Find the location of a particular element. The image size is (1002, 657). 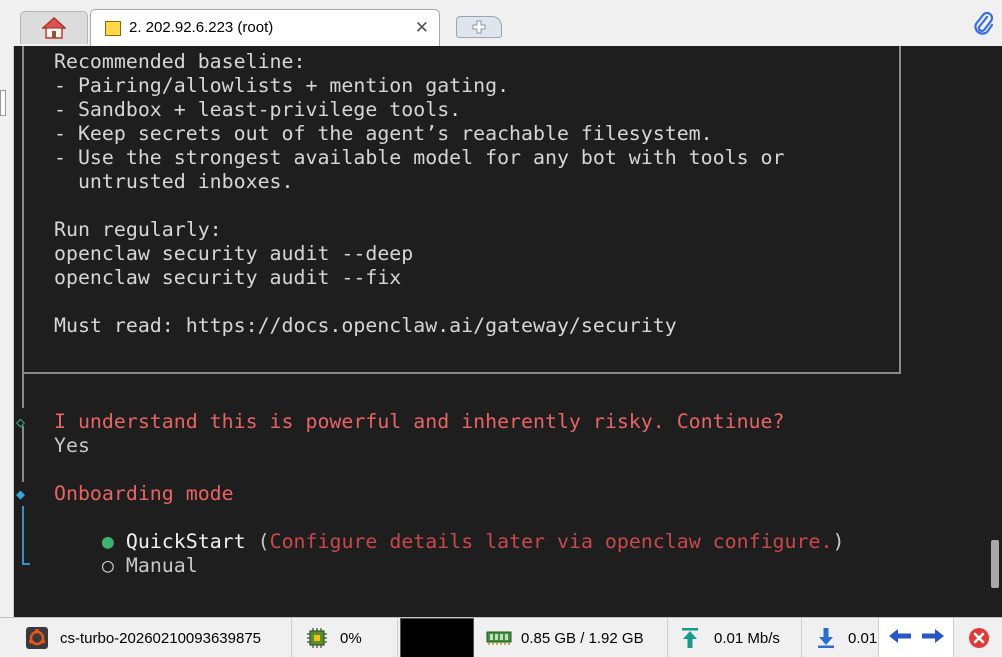

session-tab-title: 2. 202.92.6.223 (root) is located at coordinates (201, 27).